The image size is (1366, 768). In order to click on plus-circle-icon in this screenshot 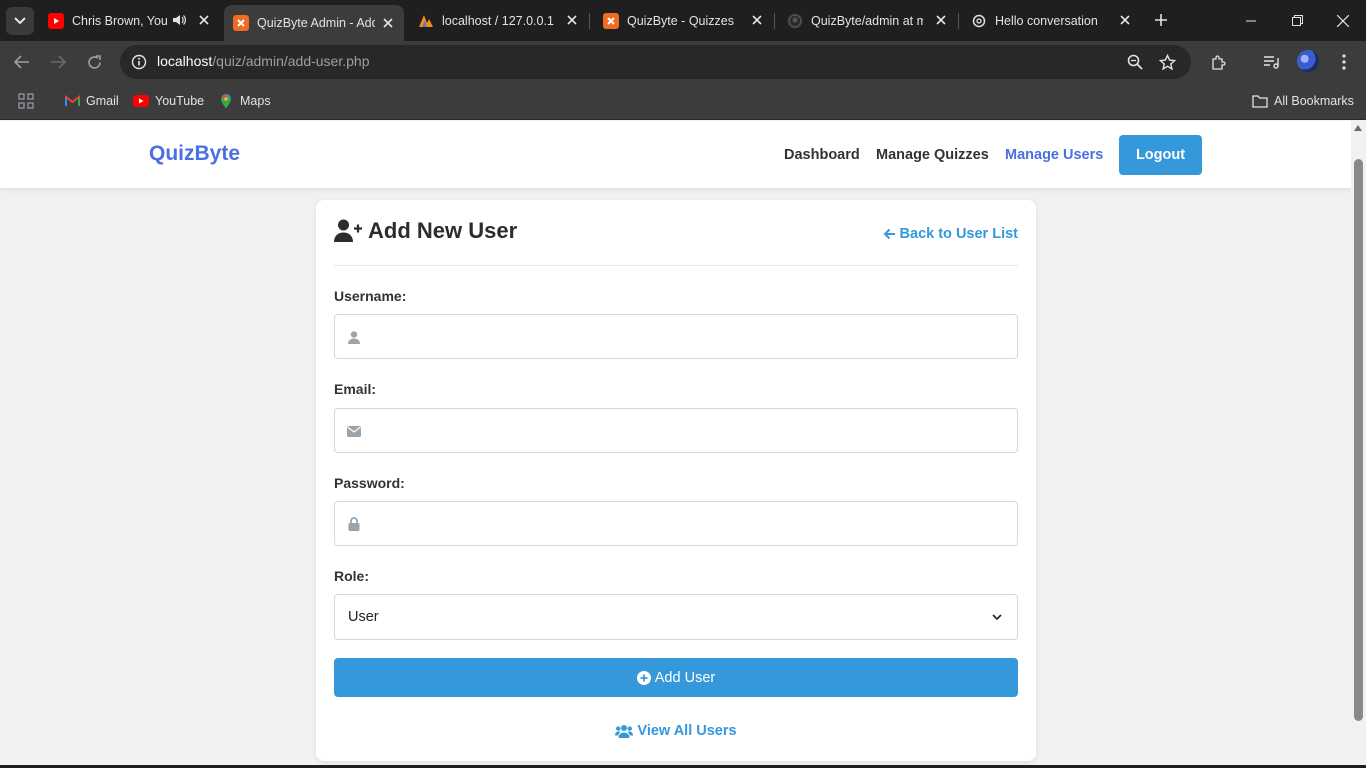, I will do `click(643, 677)`.